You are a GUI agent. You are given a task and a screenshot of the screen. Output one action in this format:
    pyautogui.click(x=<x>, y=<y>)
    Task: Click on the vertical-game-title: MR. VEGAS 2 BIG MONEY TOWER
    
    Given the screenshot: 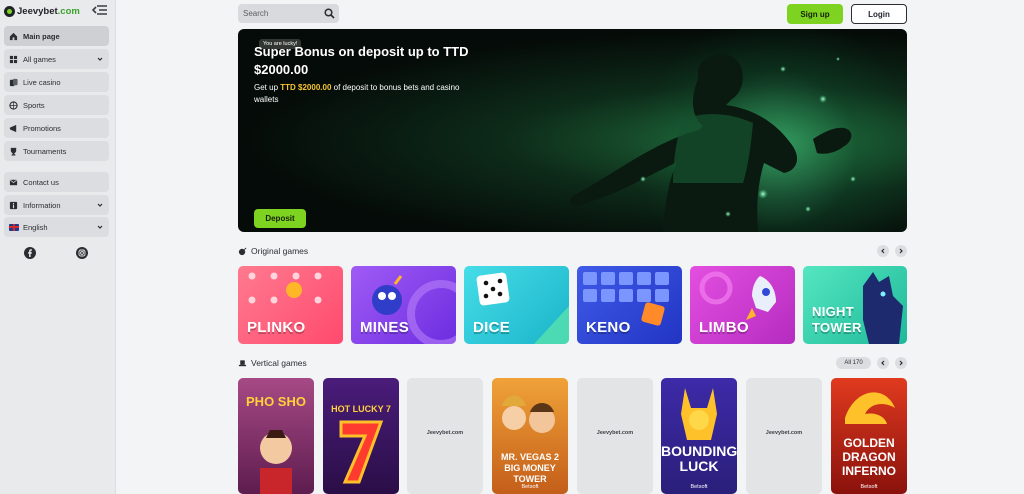 What is the action you would take?
    pyautogui.click(x=529, y=468)
    